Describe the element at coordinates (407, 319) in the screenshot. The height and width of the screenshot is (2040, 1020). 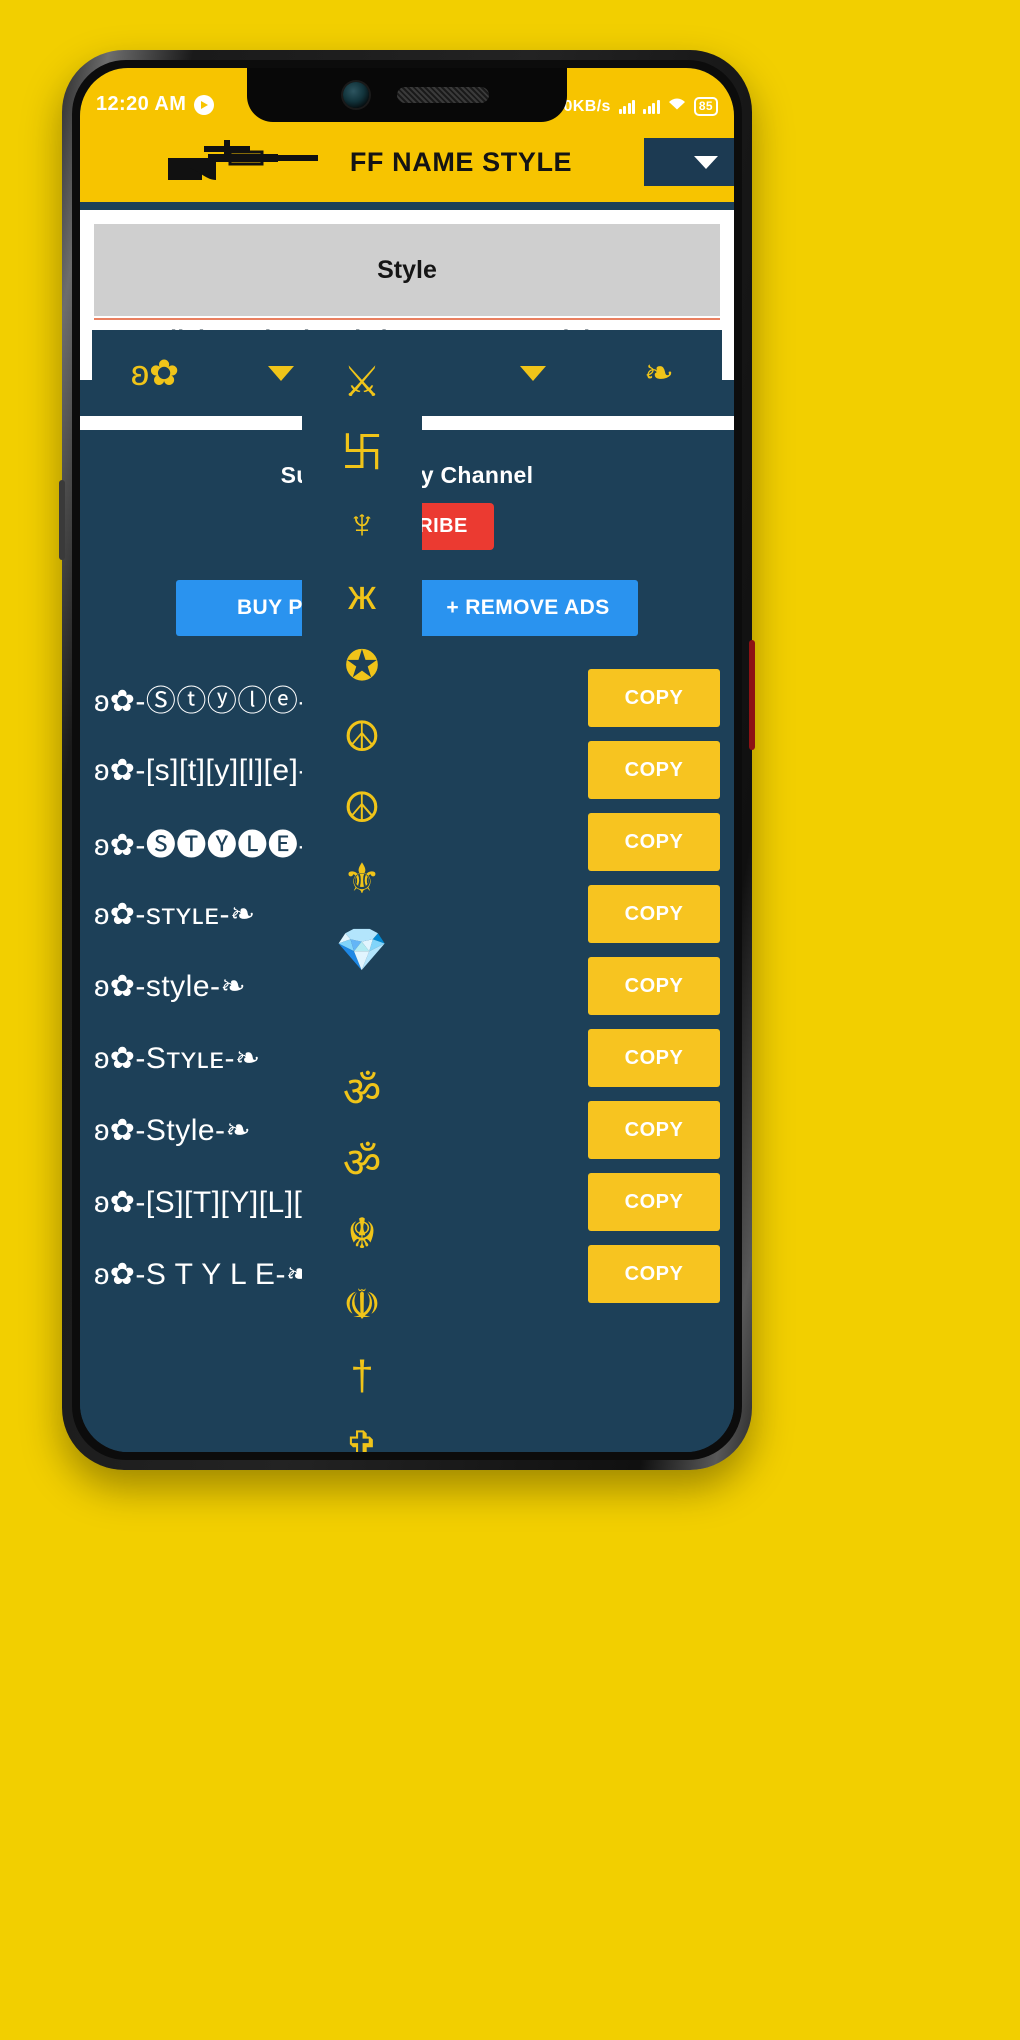
I see `style-divider` at that location.